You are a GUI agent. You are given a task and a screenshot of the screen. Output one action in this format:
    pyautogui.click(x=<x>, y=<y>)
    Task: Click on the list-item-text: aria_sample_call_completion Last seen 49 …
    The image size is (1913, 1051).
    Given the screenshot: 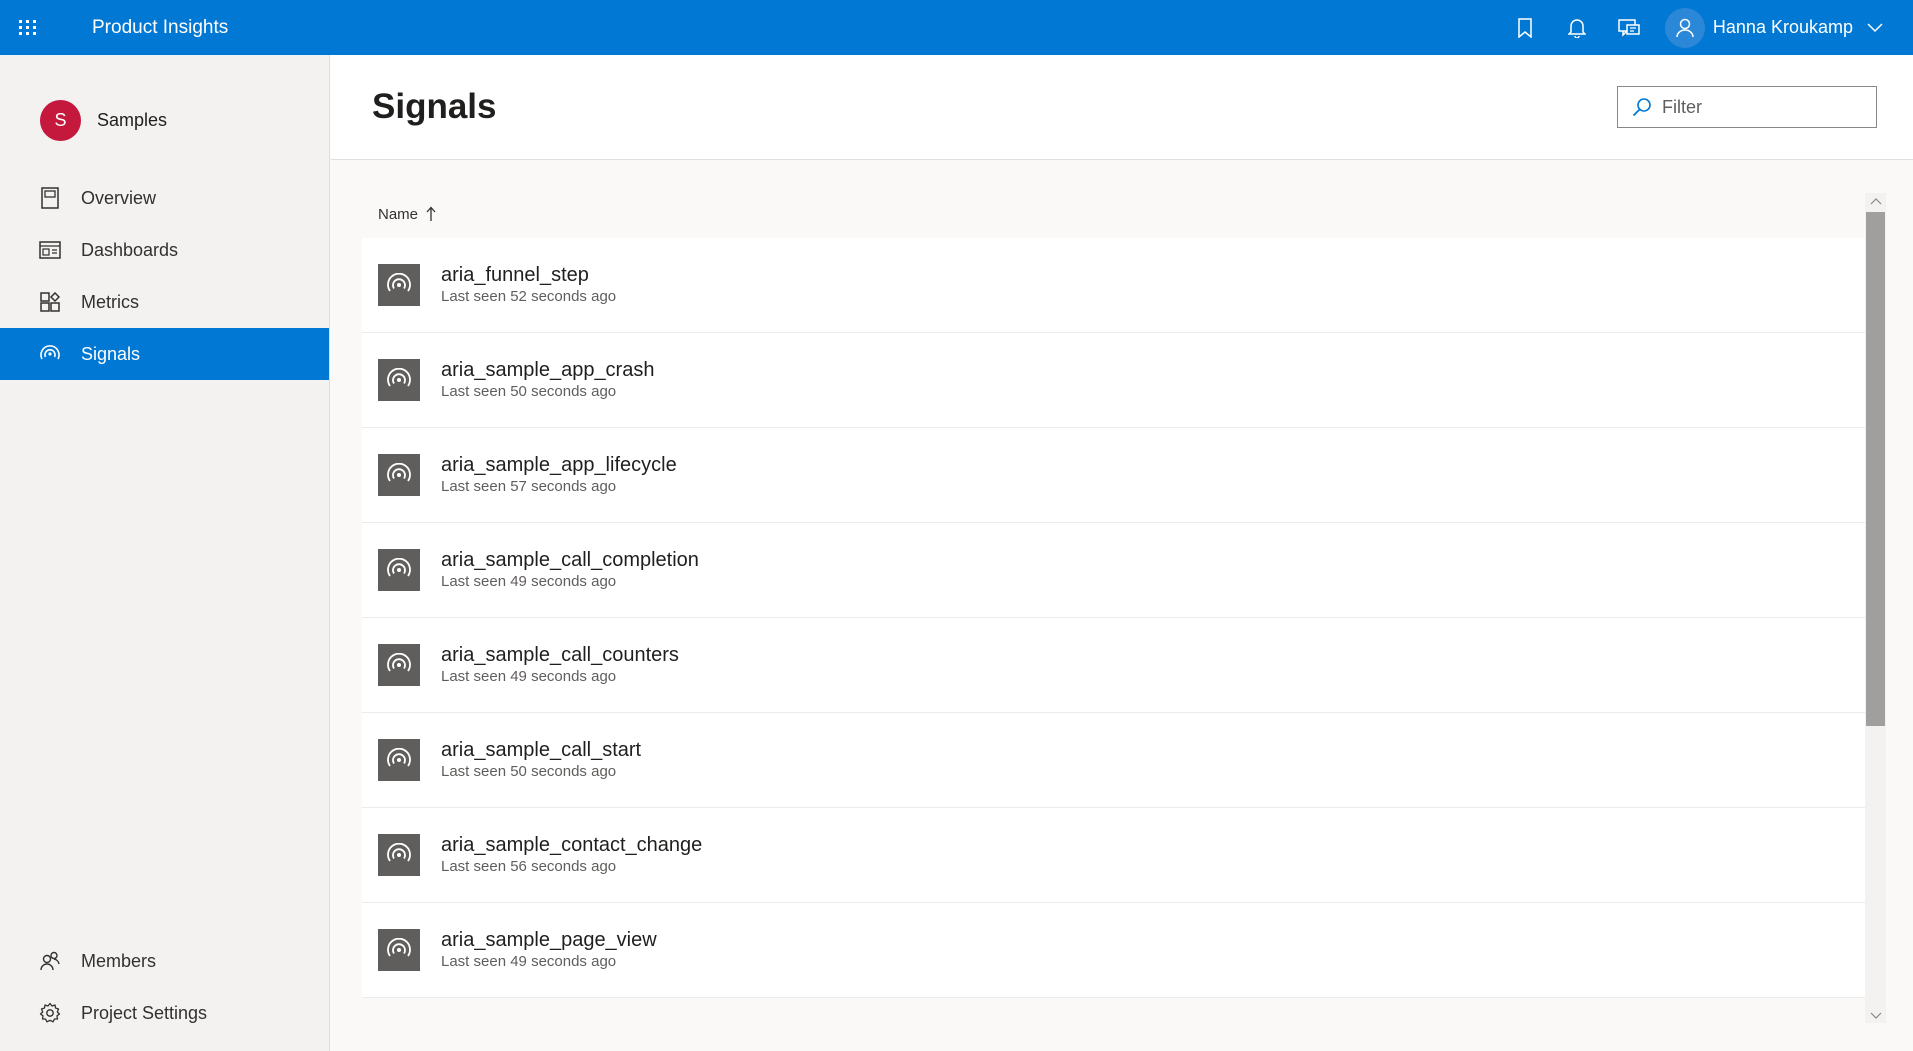 What is the action you would take?
    pyautogui.click(x=570, y=570)
    